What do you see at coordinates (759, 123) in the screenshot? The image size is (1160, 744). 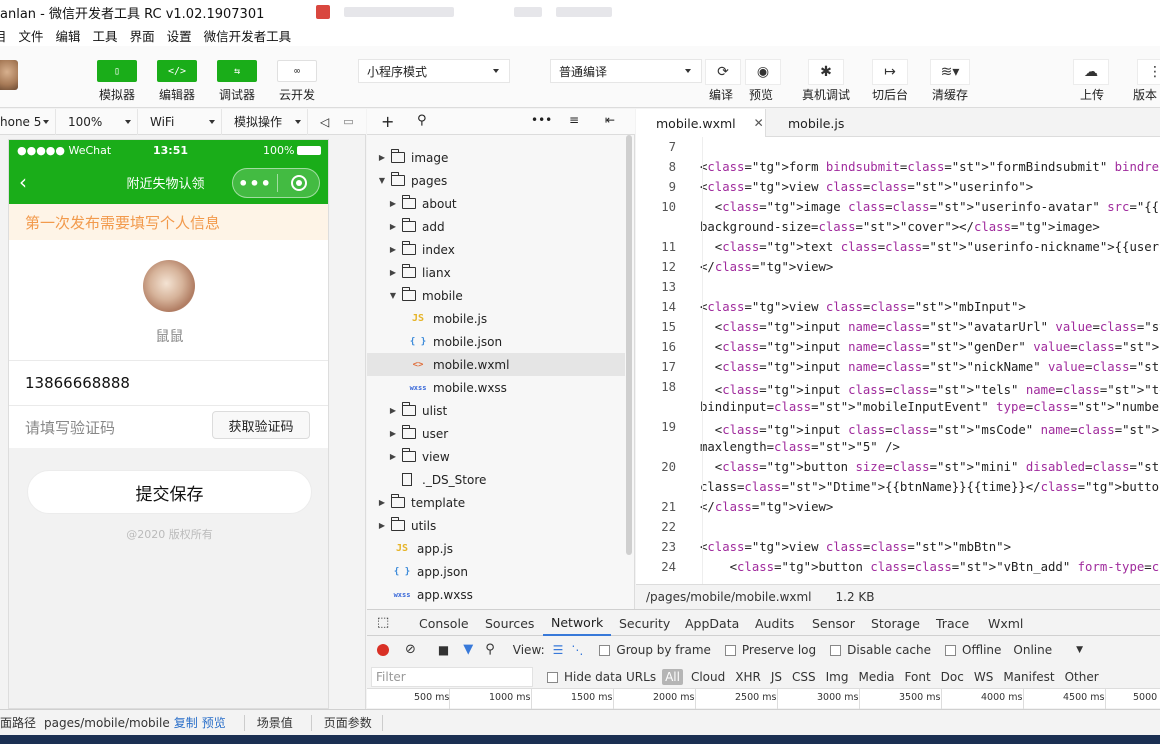 I see `close-icon: ✕` at bounding box center [759, 123].